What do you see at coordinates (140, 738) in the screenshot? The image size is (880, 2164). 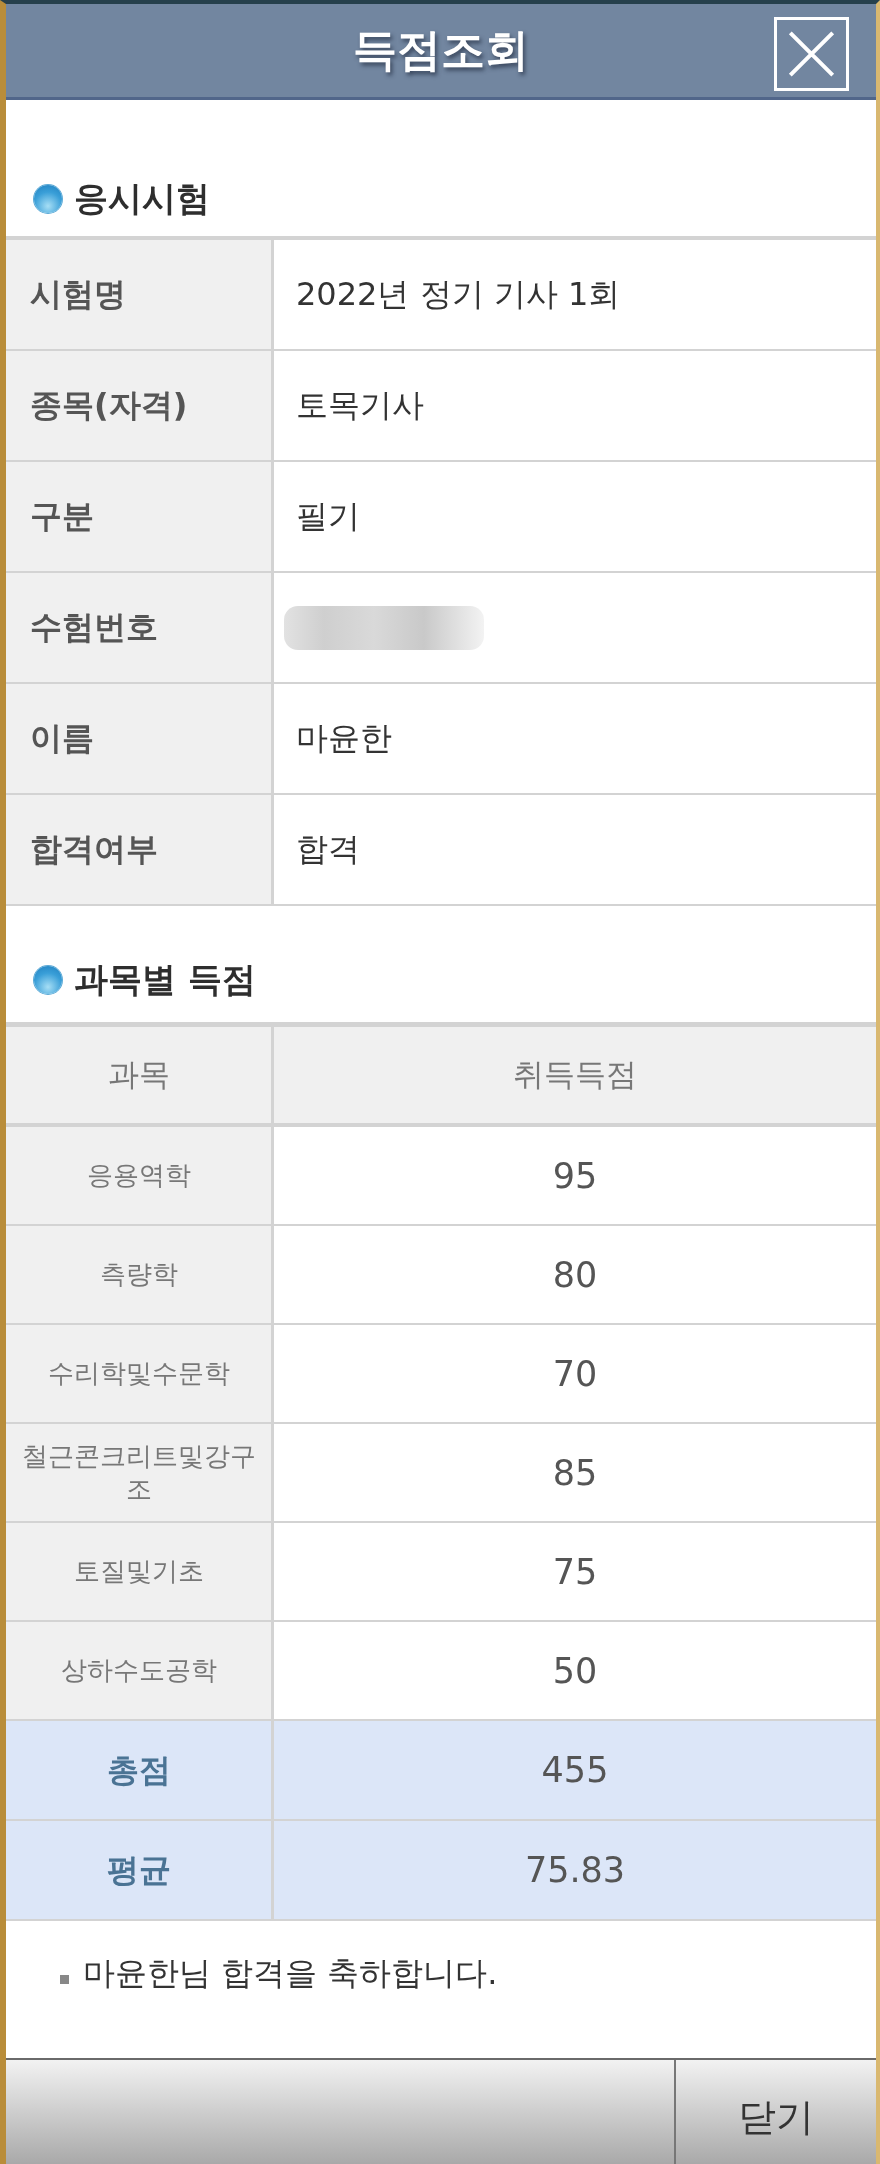 I see `field-label: 이름` at bounding box center [140, 738].